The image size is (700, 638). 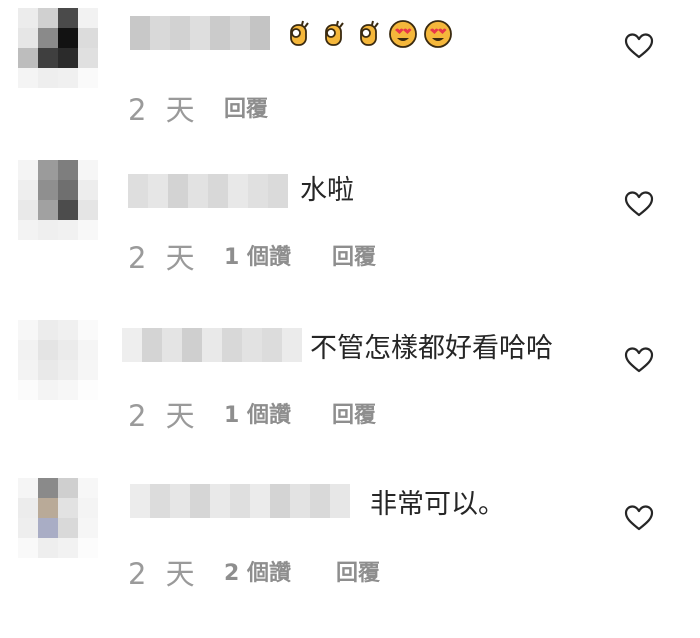 I want to click on comment-text: 非常可以。, so click(x=437, y=504).